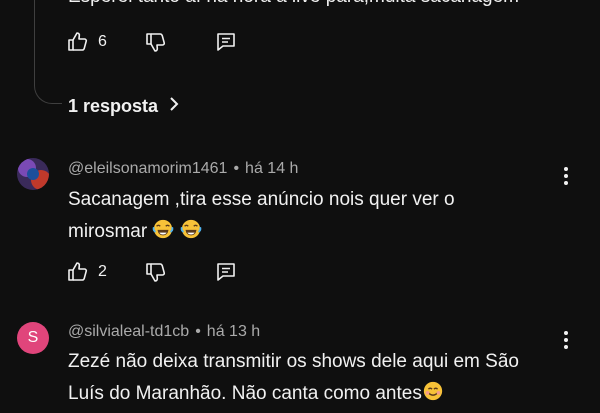 The height and width of the screenshot is (413, 600). Describe the element at coordinates (128, 331) in the screenshot. I see `author-name: @silvialeal-td1cb` at that location.